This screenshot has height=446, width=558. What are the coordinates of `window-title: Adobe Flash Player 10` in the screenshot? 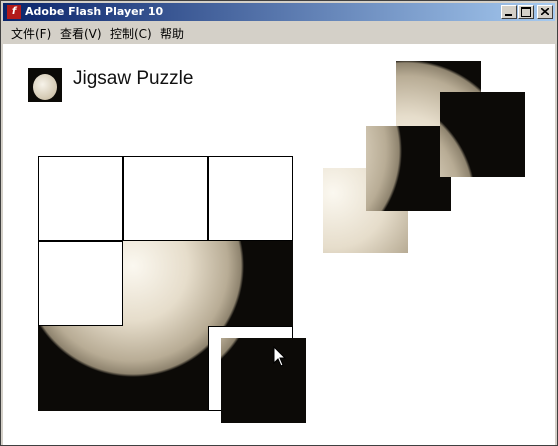 It's located at (94, 11).